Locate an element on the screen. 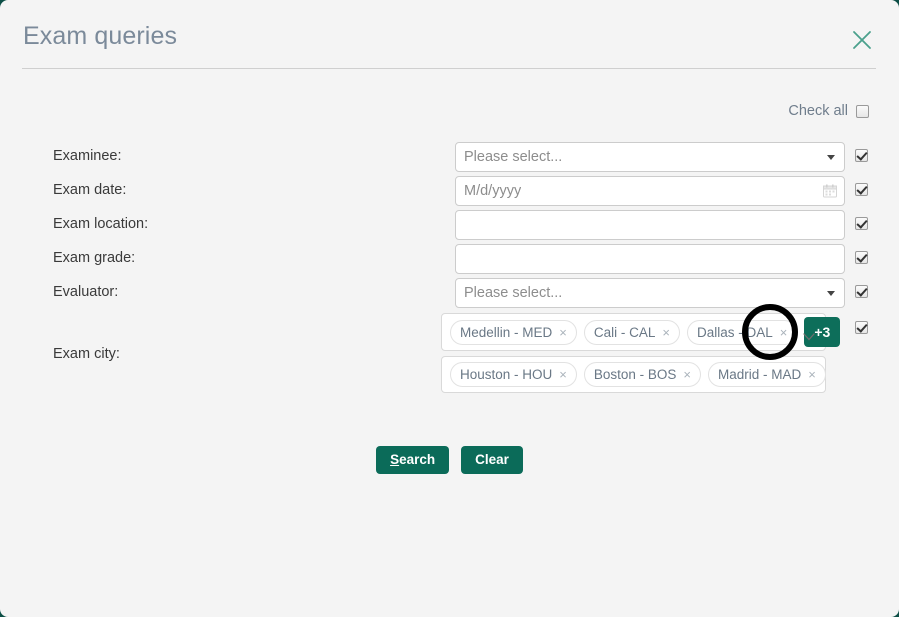  chip-cali: Cali - CAL × is located at coordinates (631, 332).